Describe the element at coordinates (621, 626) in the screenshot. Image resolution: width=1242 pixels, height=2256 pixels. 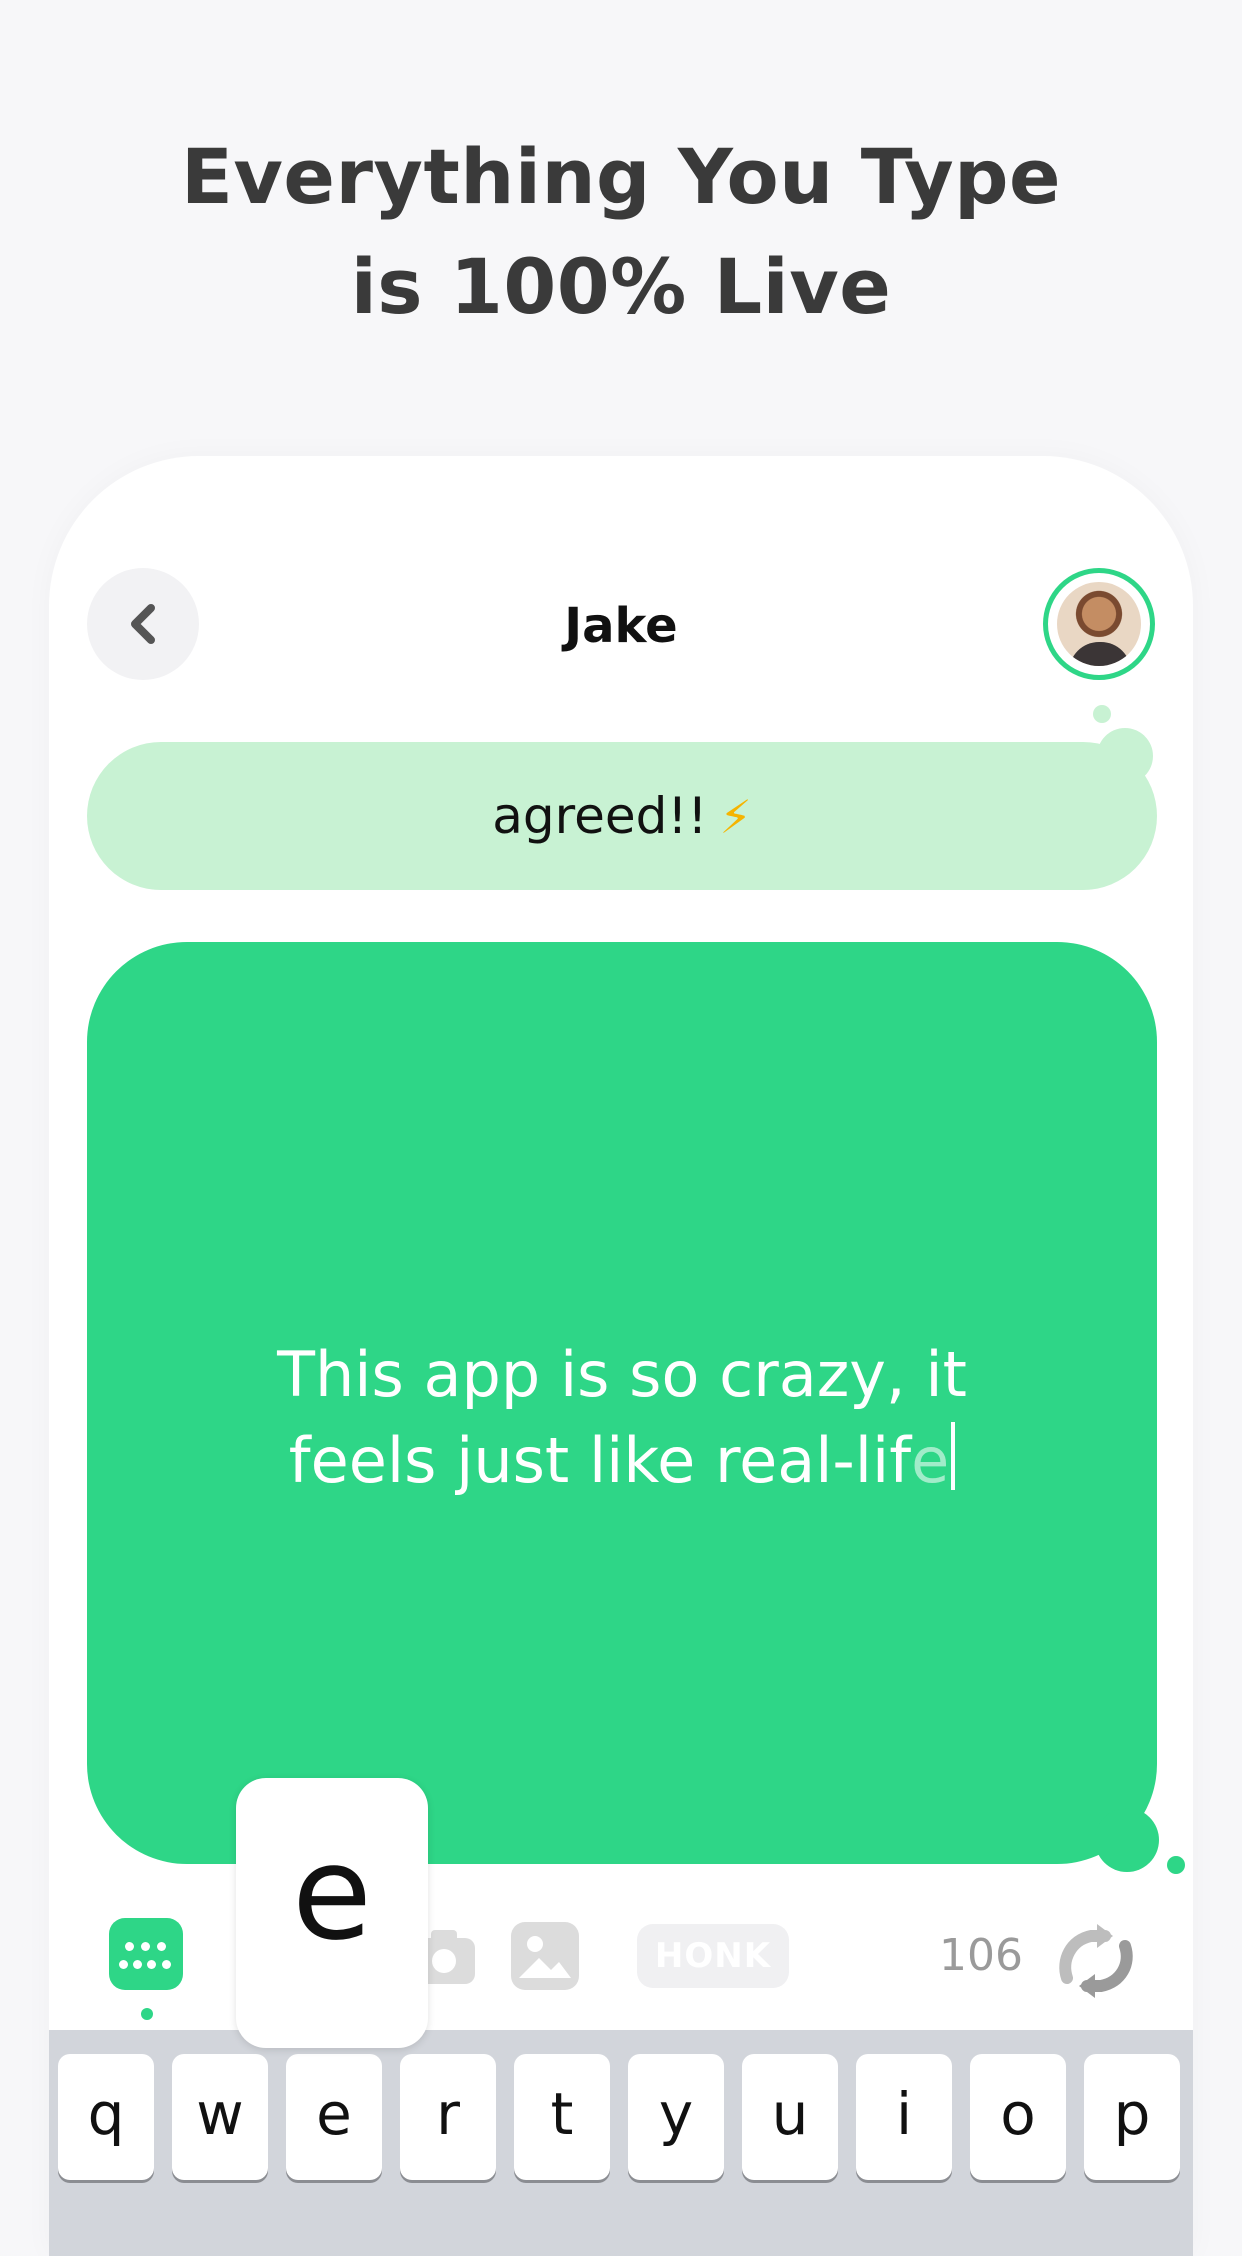
I see `contact-name: Jake` at that location.